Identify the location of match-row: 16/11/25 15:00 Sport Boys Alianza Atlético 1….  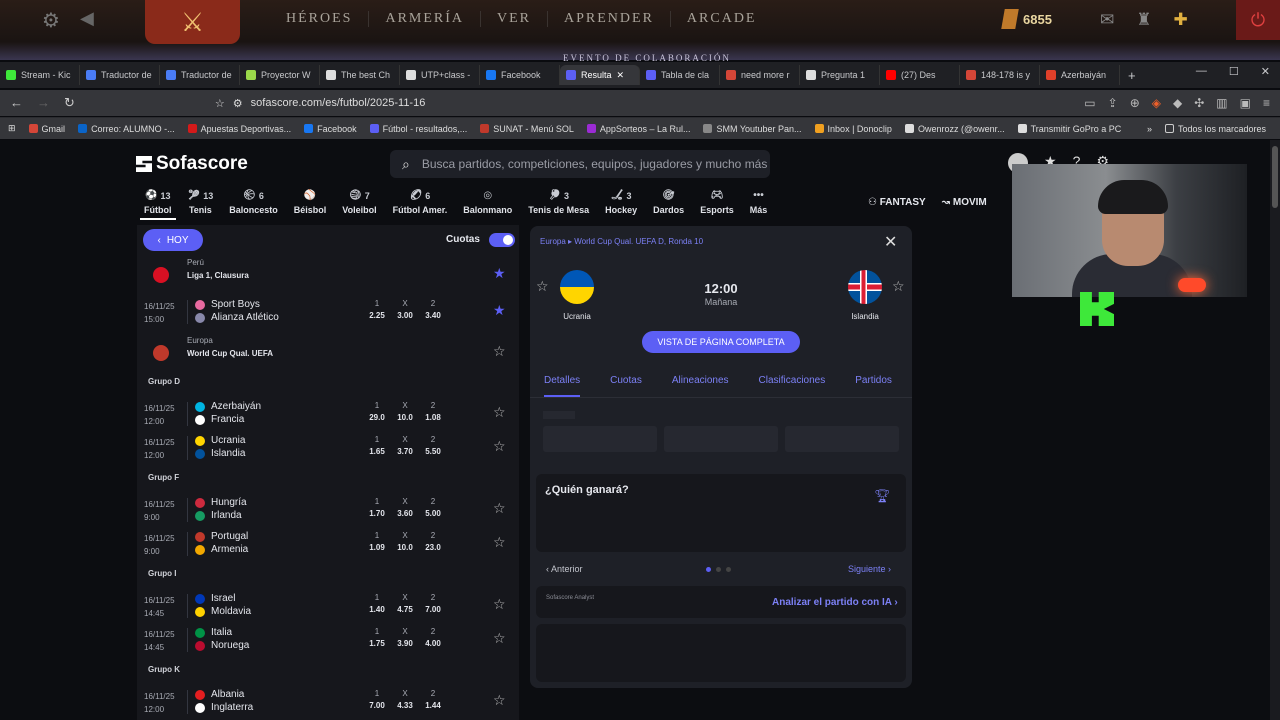
(328, 312).